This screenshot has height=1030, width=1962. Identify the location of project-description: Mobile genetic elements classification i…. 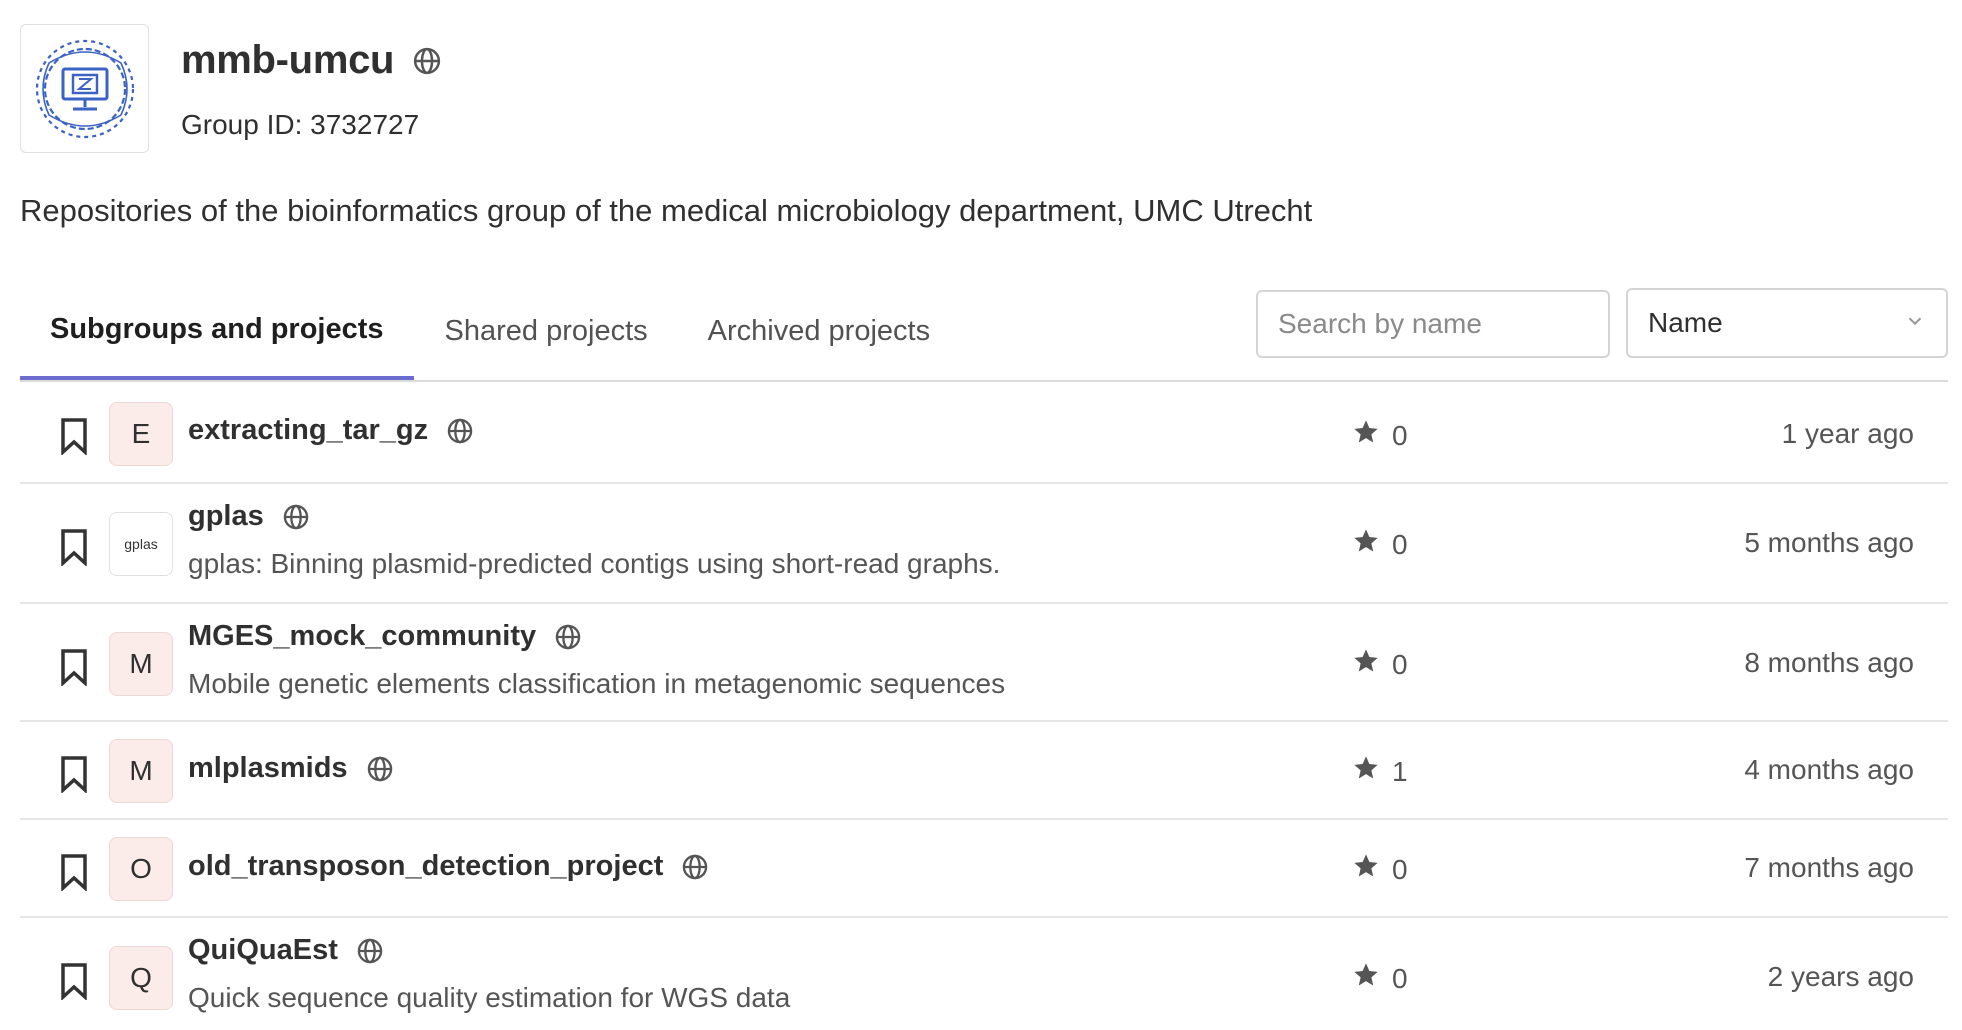
(597, 683).